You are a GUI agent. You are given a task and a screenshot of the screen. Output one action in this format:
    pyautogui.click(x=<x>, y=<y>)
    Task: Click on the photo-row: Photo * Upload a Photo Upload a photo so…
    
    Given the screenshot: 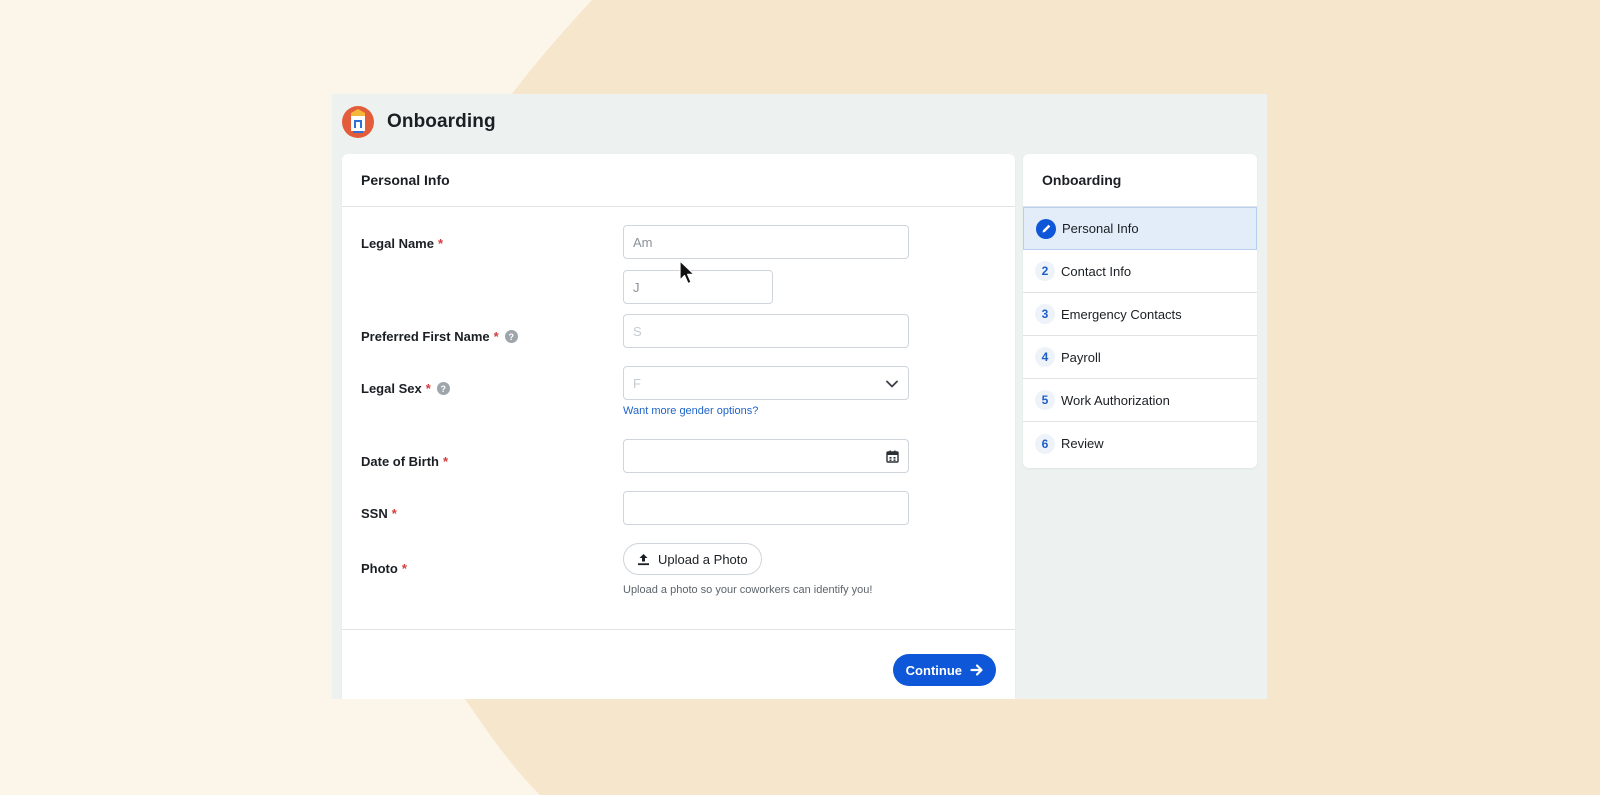 What is the action you would take?
    pyautogui.click(x=688, y=580)
    